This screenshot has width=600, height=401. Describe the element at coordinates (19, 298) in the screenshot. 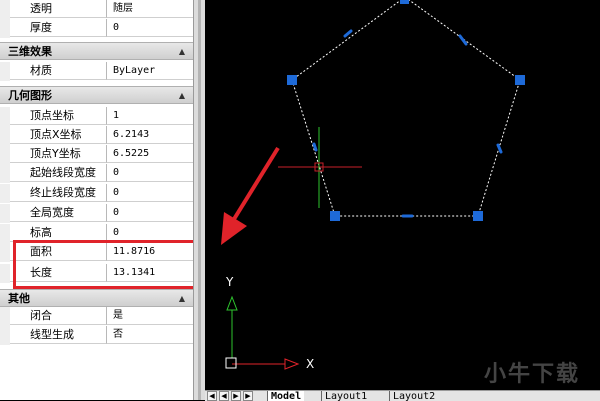

I see `section-title: 其他` at that location.